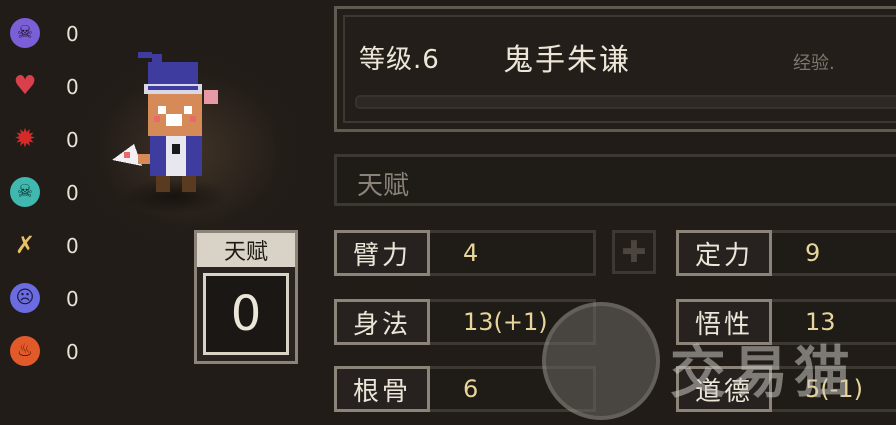 Image resolution: width=896 pixels, height=425 pixels. What do you see at coordinates (399, 60) in the screenshot?
I see `level-text: 等级.6` at bounding box center [399, 60].